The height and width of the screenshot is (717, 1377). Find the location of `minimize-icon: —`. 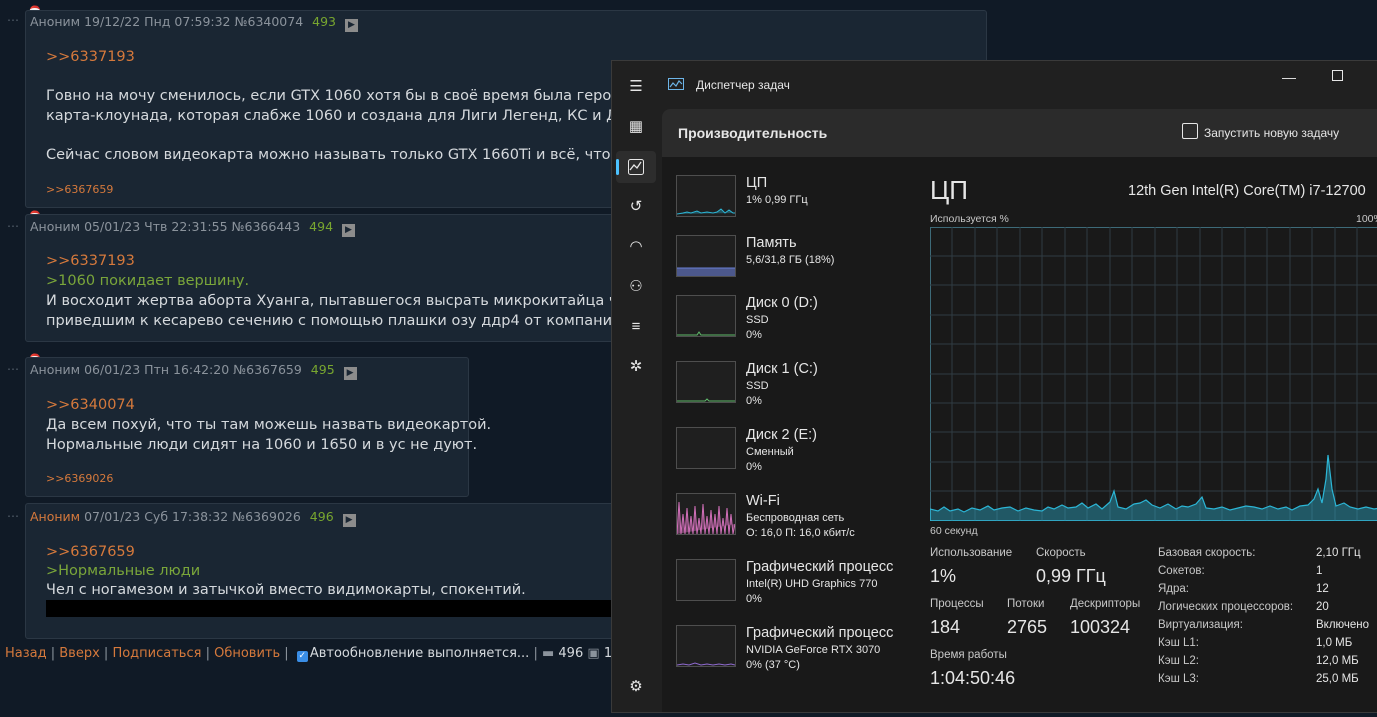

minimize-icon: — is located at coordinates (1289, 77).